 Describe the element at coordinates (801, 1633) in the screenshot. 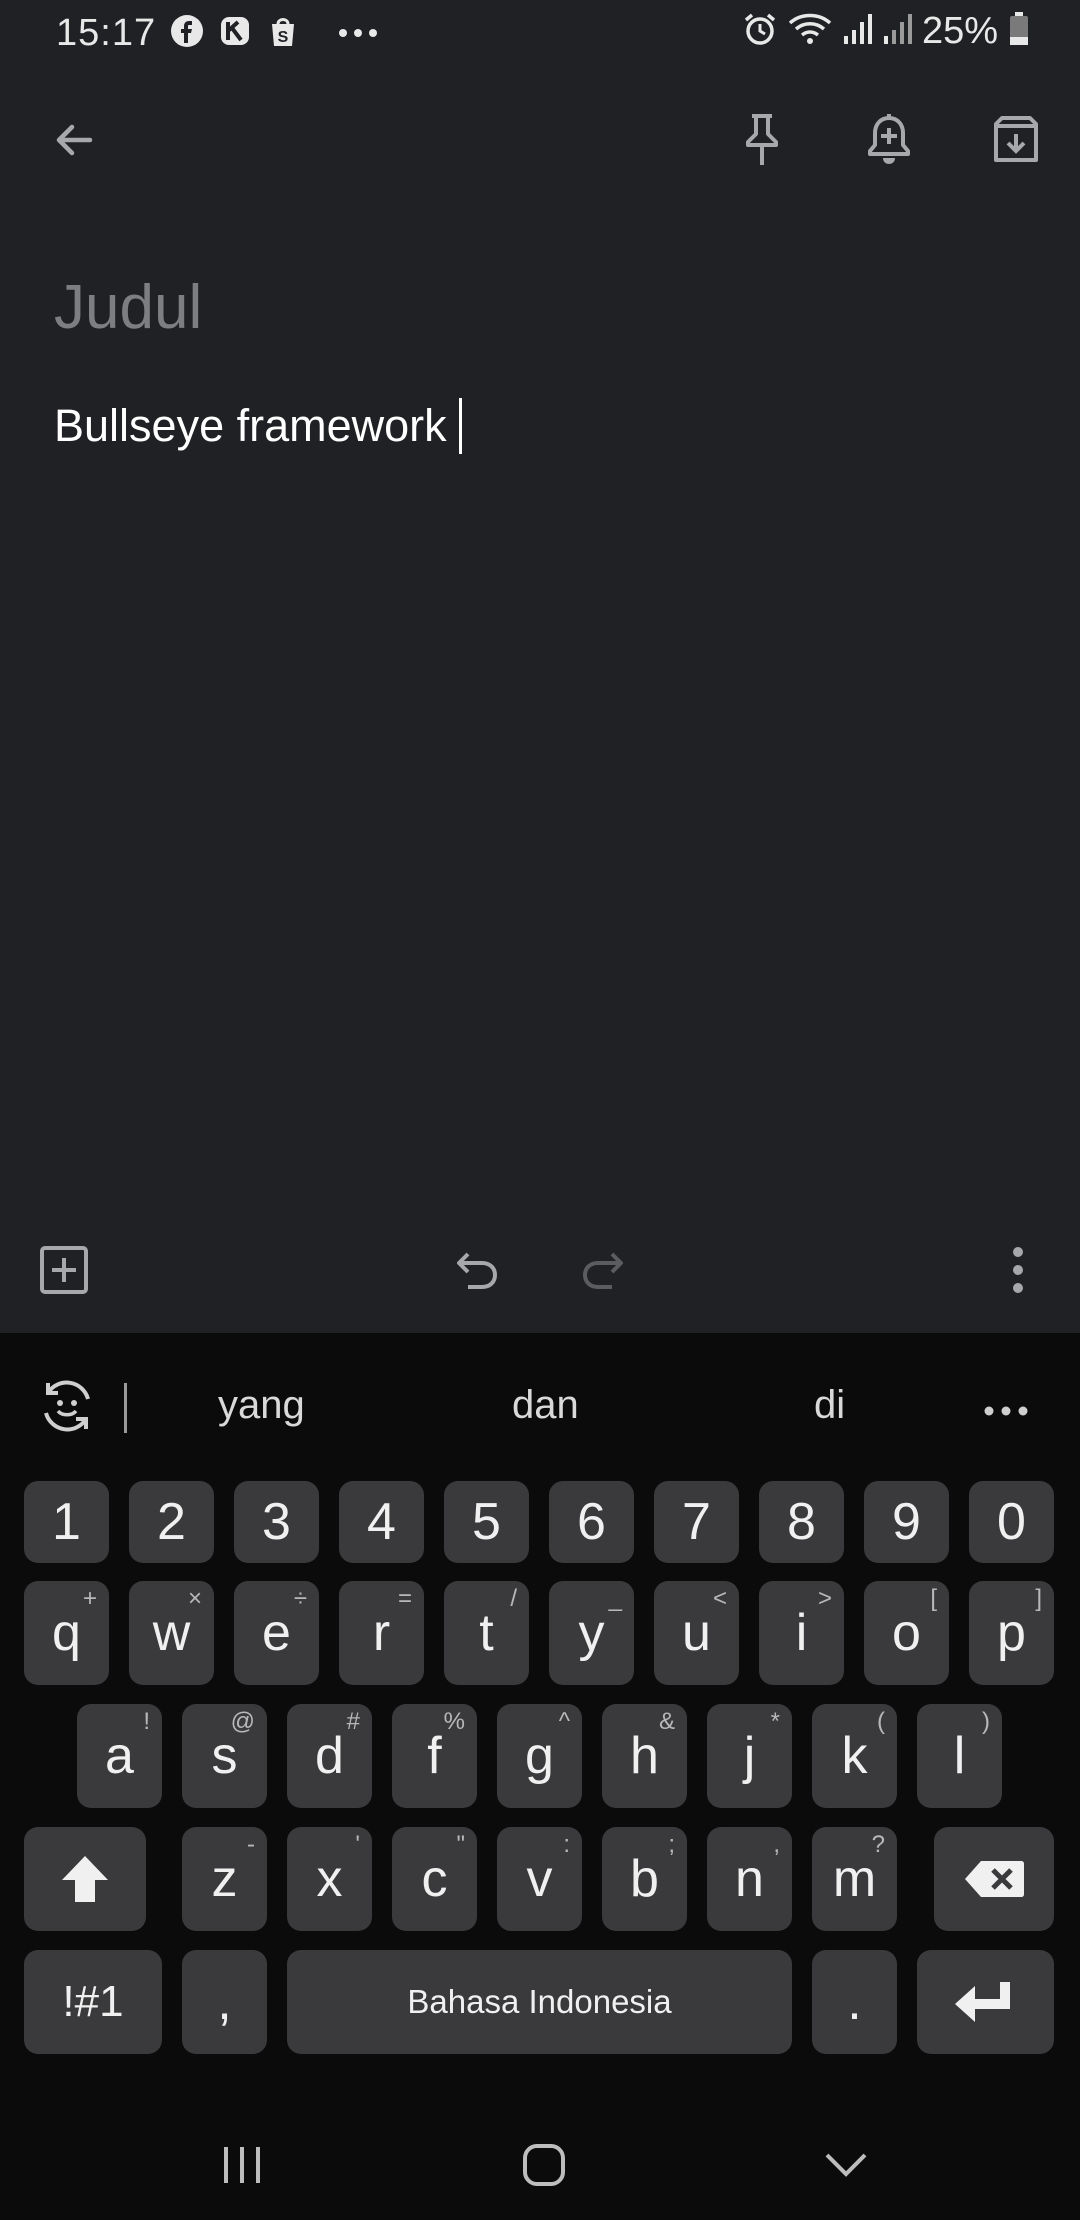

I see `key-i: i >` at that location.